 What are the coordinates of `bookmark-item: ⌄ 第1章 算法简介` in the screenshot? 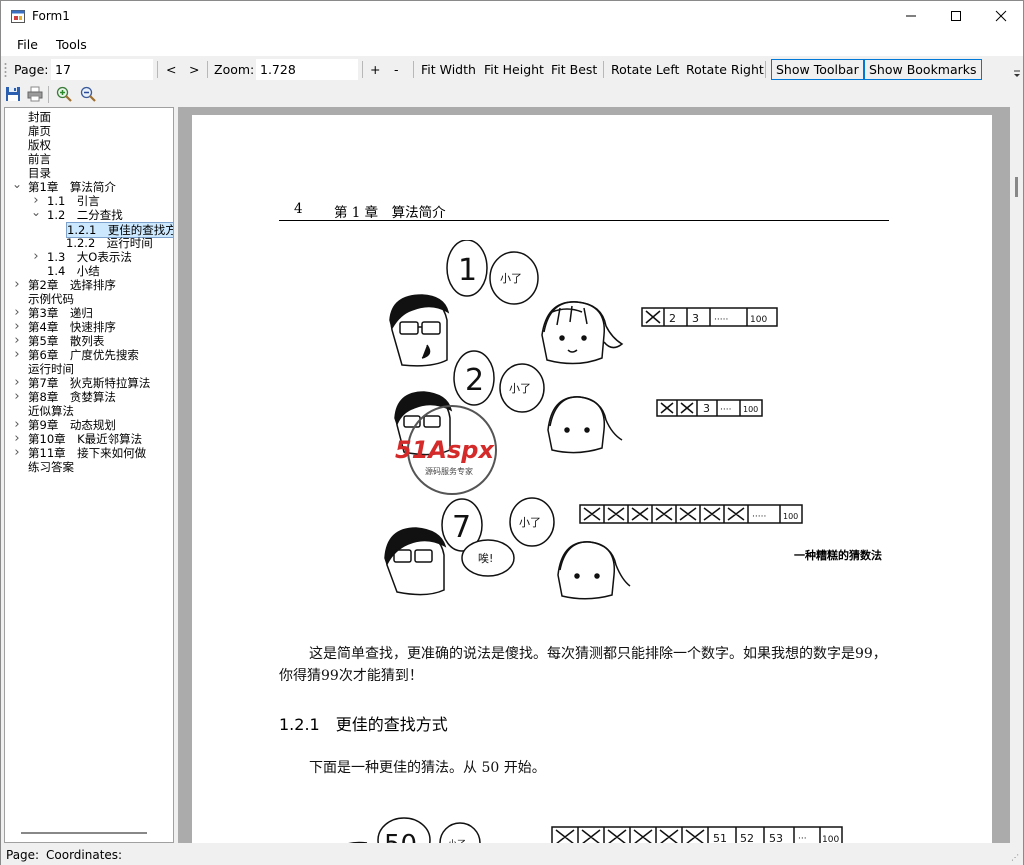 It's located at (89, 185).